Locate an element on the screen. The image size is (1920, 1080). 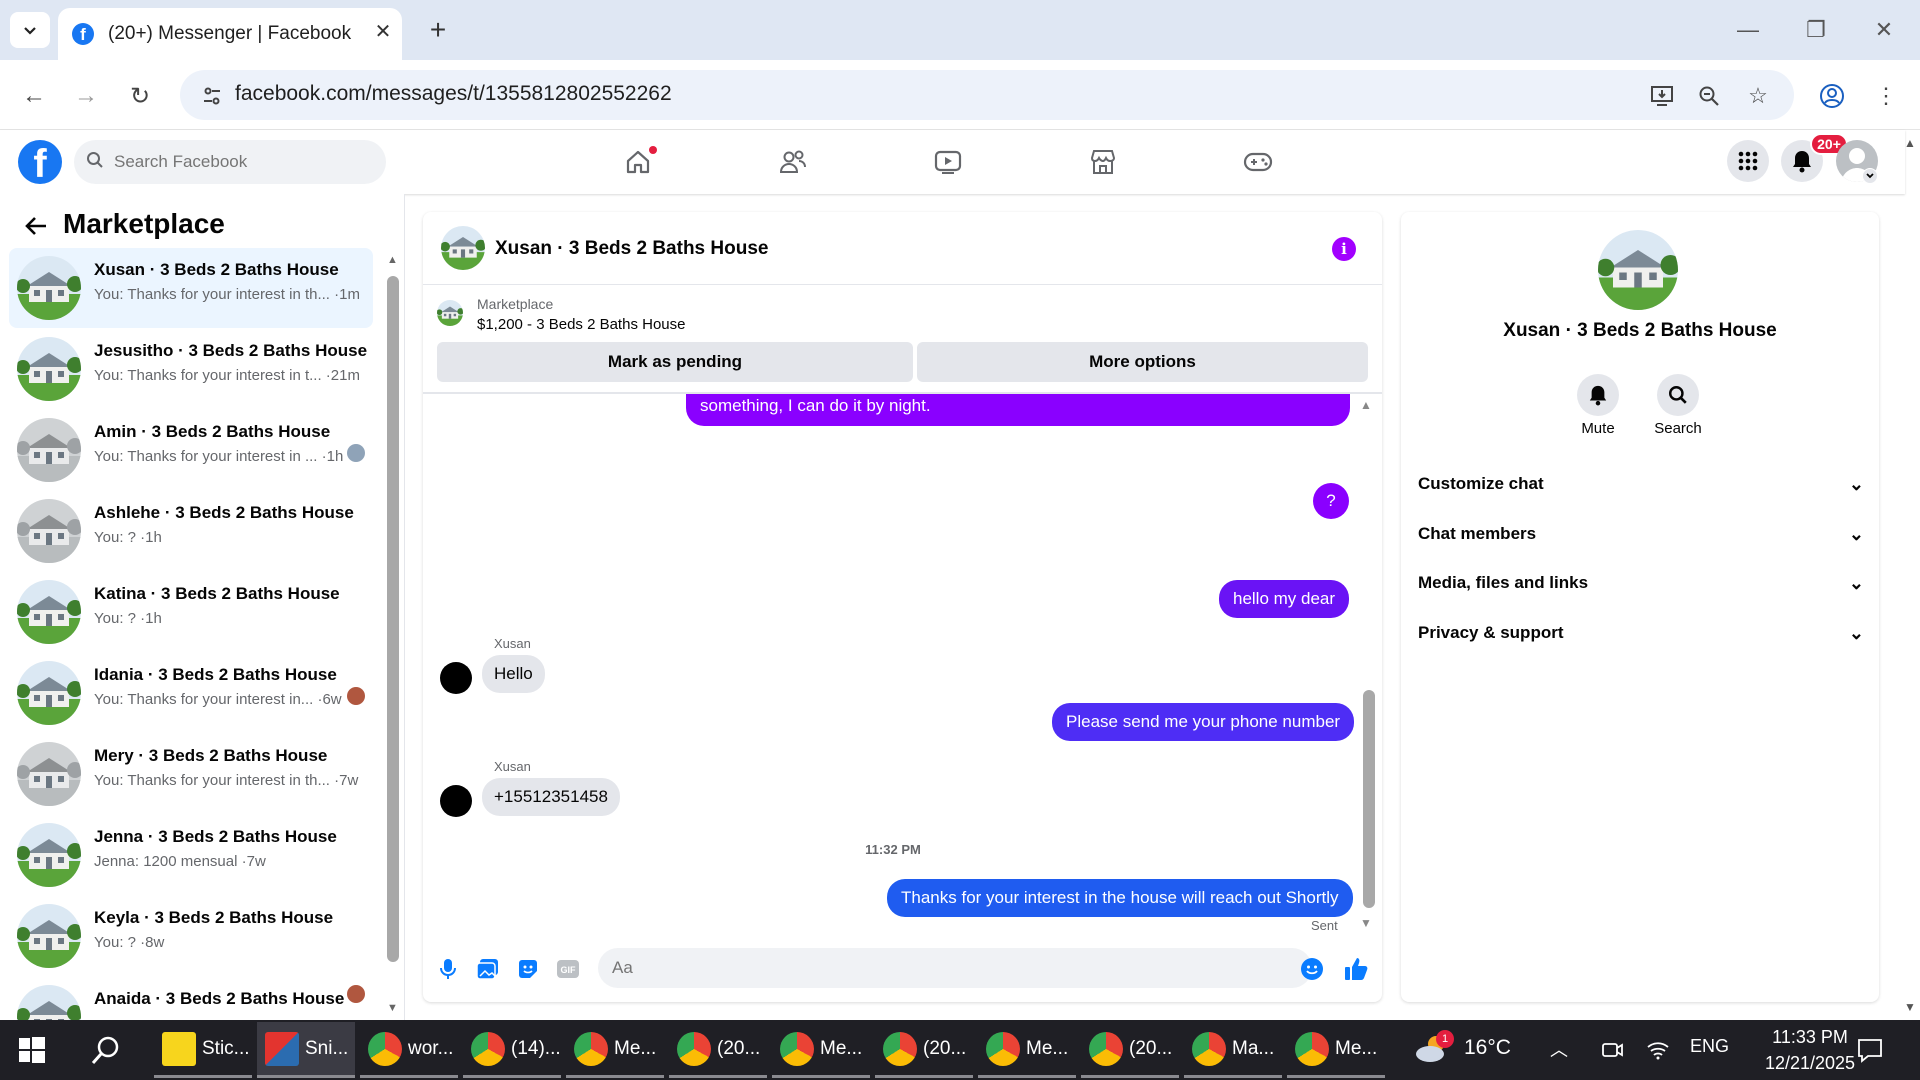
menu-grid-icon is located at coordinates (1748, 161).